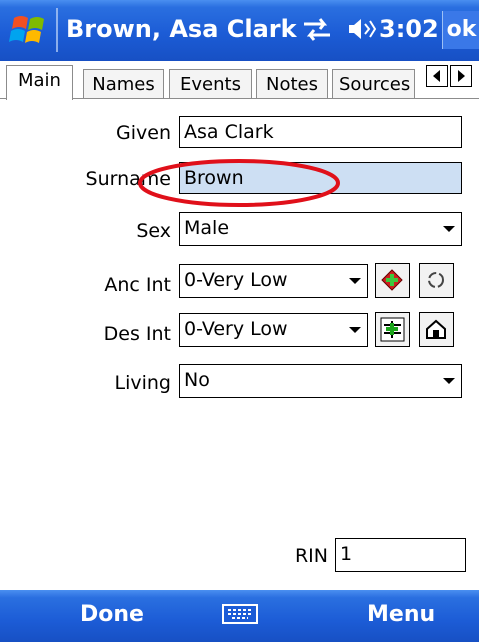  I want to click on anc-int-label: Anc Int, so click(137, 285).